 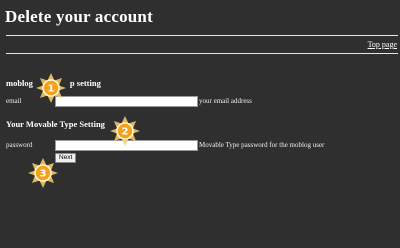 I want to click on step-2-number: 2, so click(x=125, y=132).